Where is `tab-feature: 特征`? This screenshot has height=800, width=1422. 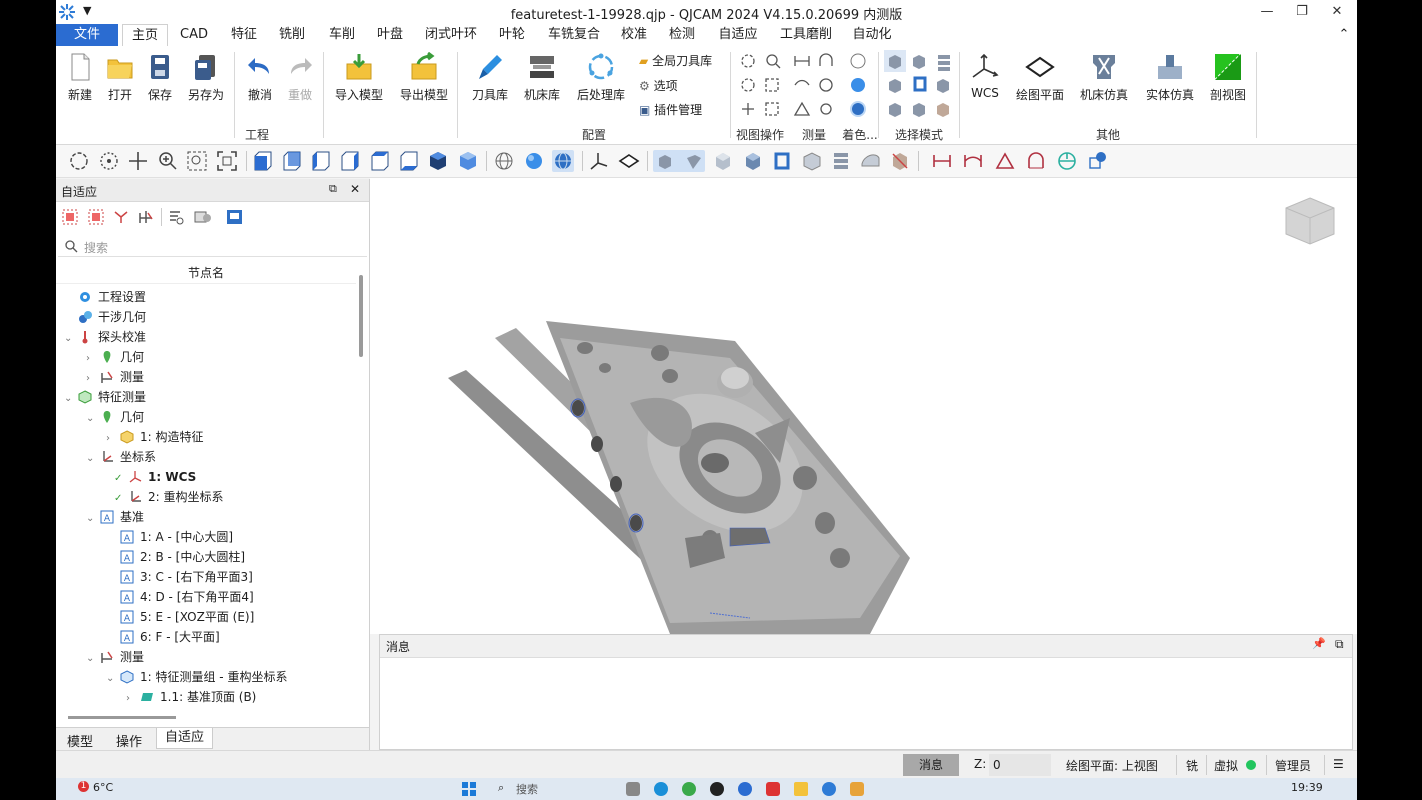 tab-feature: 特征 is located at coordinates (244, 35).